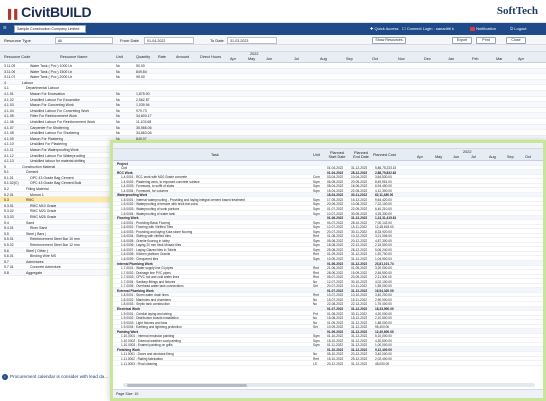  What do you see at coordinates (273, 11) in the screenshot?
I see `app-header: ▌▌CivitBUILD SoftTech` at bounding box center [273, 11].